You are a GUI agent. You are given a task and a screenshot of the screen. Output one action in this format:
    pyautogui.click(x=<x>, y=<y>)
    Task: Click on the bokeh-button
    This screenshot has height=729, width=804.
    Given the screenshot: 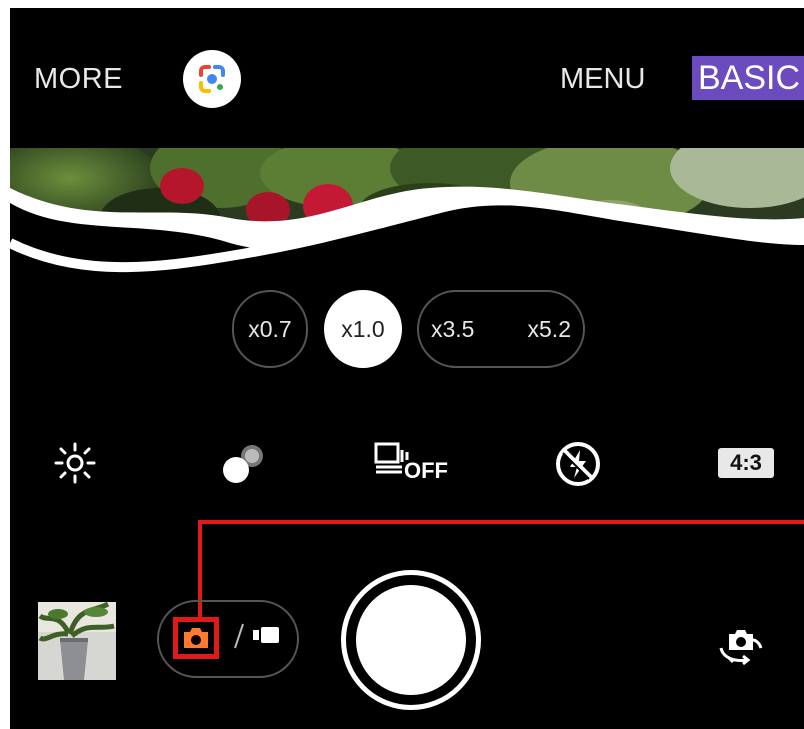 What is the action you would take?
    pyautogui.click(x=242, y=463)
    